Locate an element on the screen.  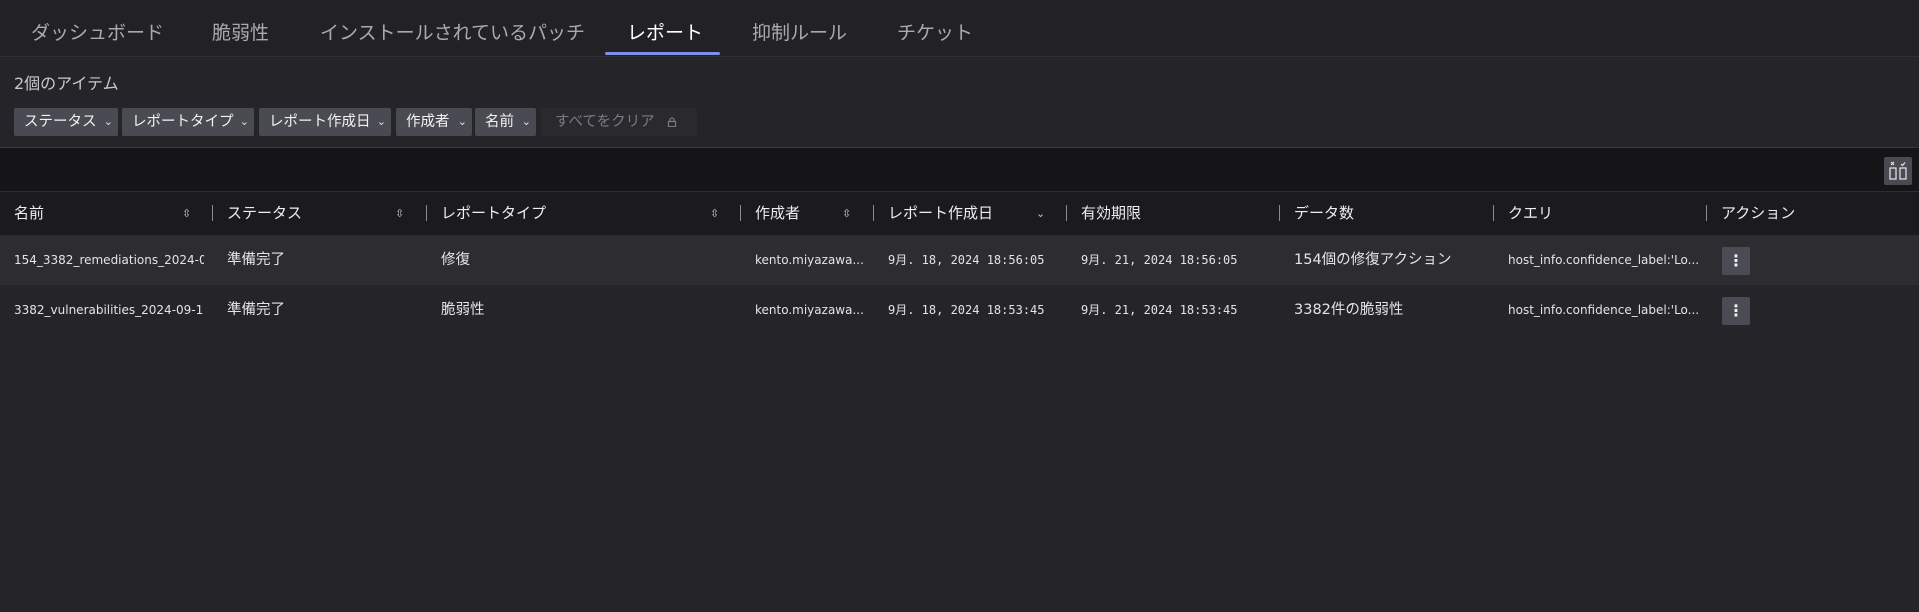
filter-label: レポート作成日 is located at coordinates (320, 122).